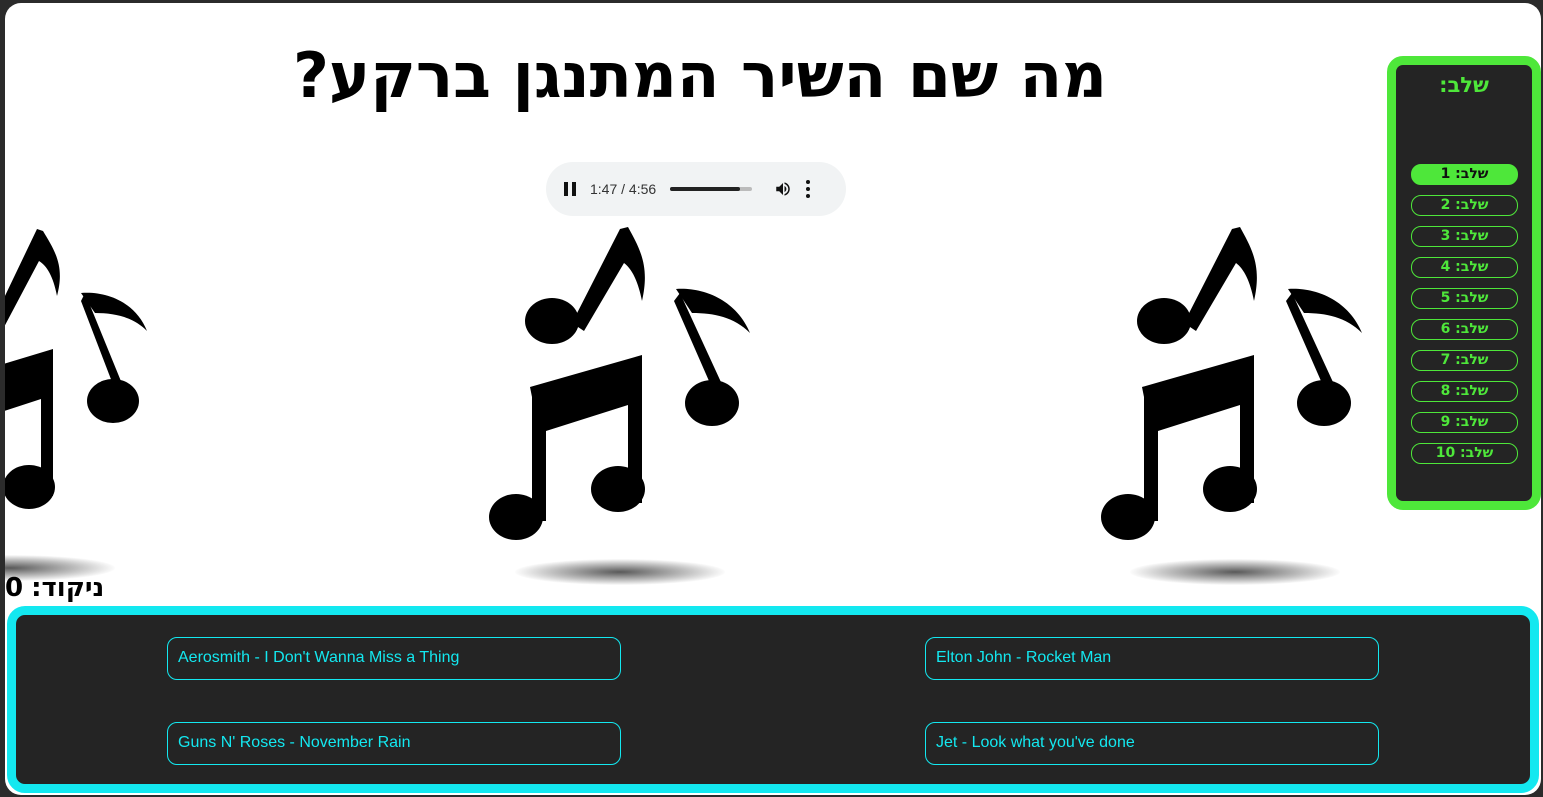 The width and height of the screenshot is (1543, 797). I want to click on more-options-icon, so click(808, 189).